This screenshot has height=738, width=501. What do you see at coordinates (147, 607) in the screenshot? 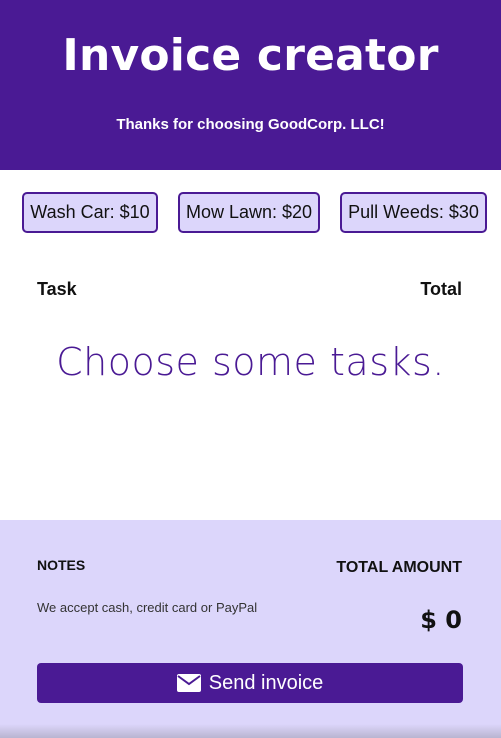
I see `notes-text: We accept cash, credit card or PayPal` at bounding box center [147, 607].